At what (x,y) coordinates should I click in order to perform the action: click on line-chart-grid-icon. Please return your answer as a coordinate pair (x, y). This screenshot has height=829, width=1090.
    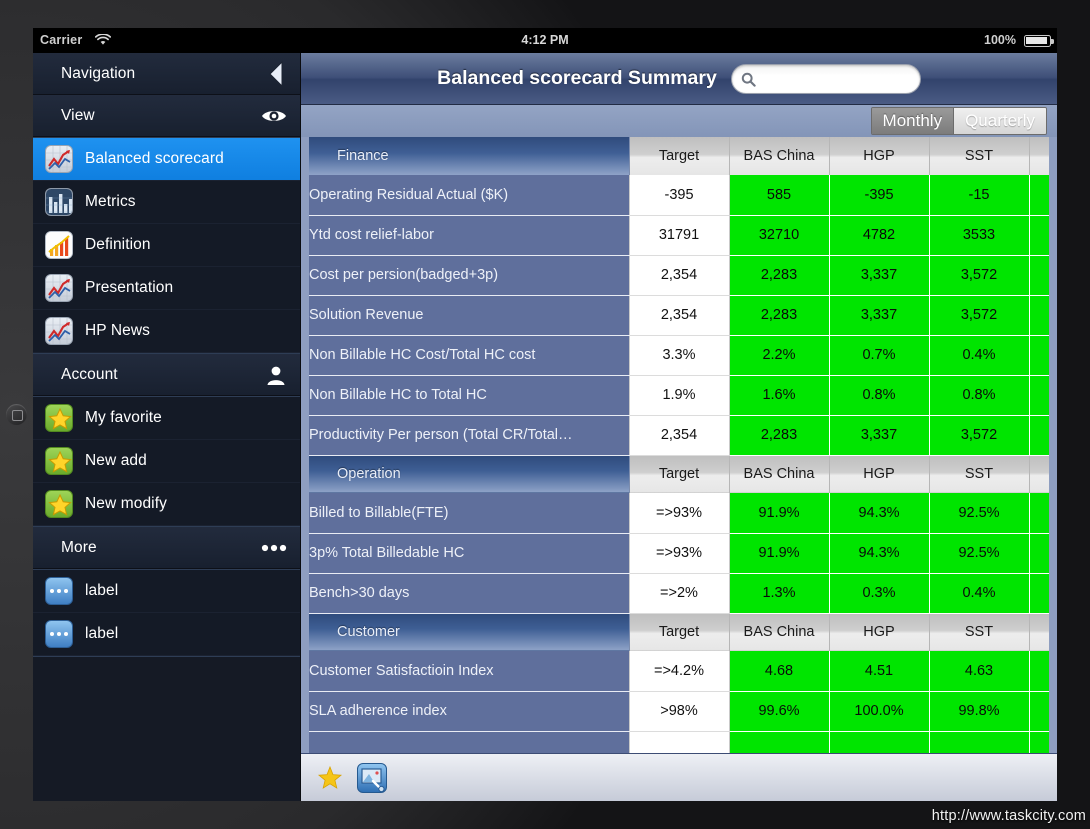
    Looking at the image, I should click on (59, 331).